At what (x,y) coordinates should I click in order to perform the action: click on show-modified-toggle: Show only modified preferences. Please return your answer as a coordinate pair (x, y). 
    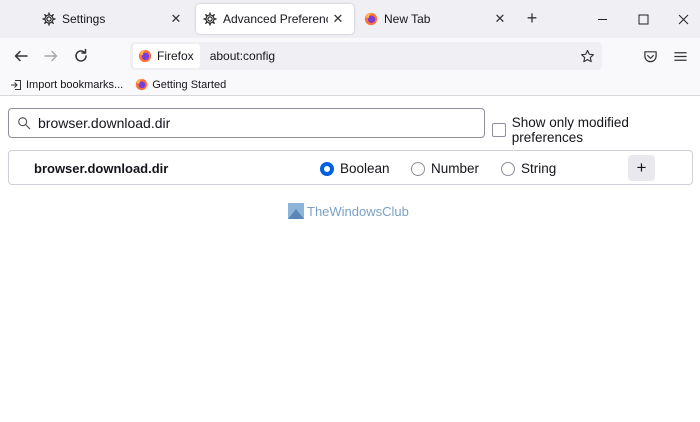
    Looking at the image, I should click on (596, 130).